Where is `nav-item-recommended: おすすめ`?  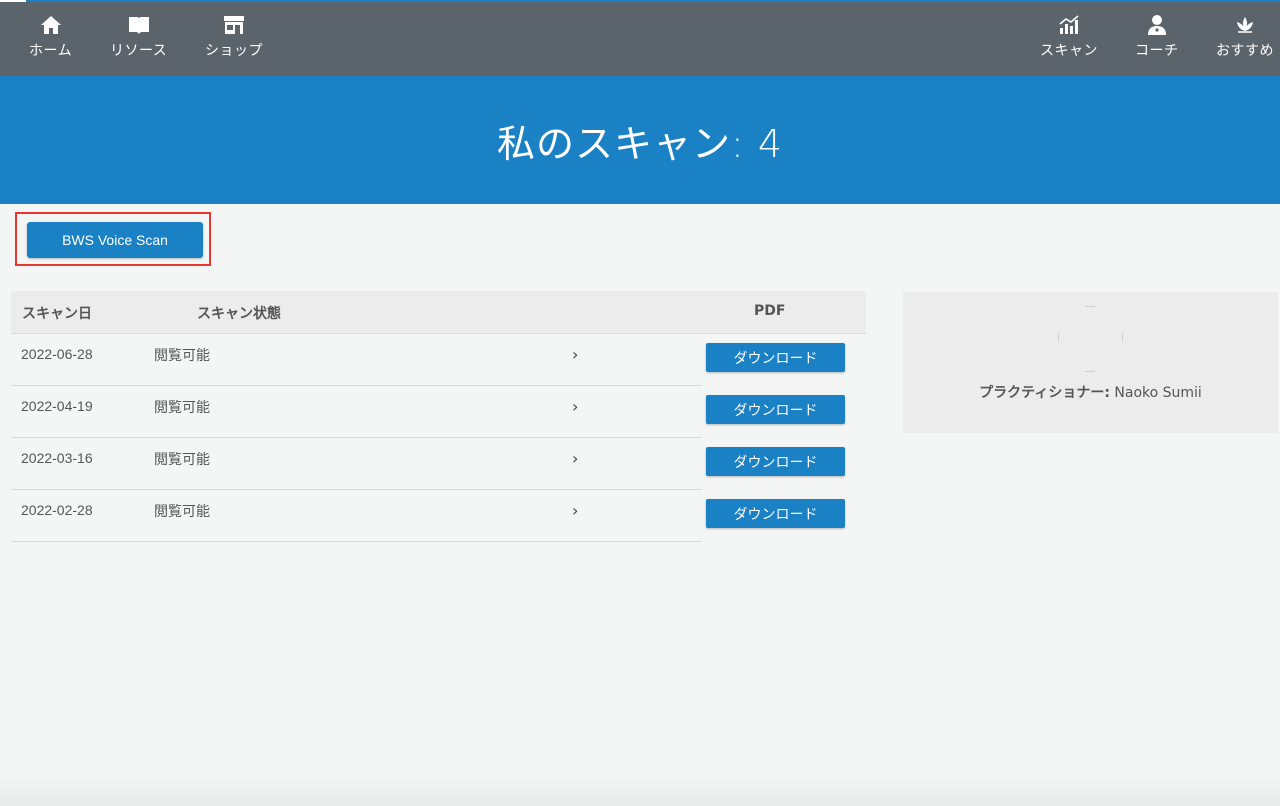 nav-item-recommended: おすすめ is located at coordinates (1245, 37).